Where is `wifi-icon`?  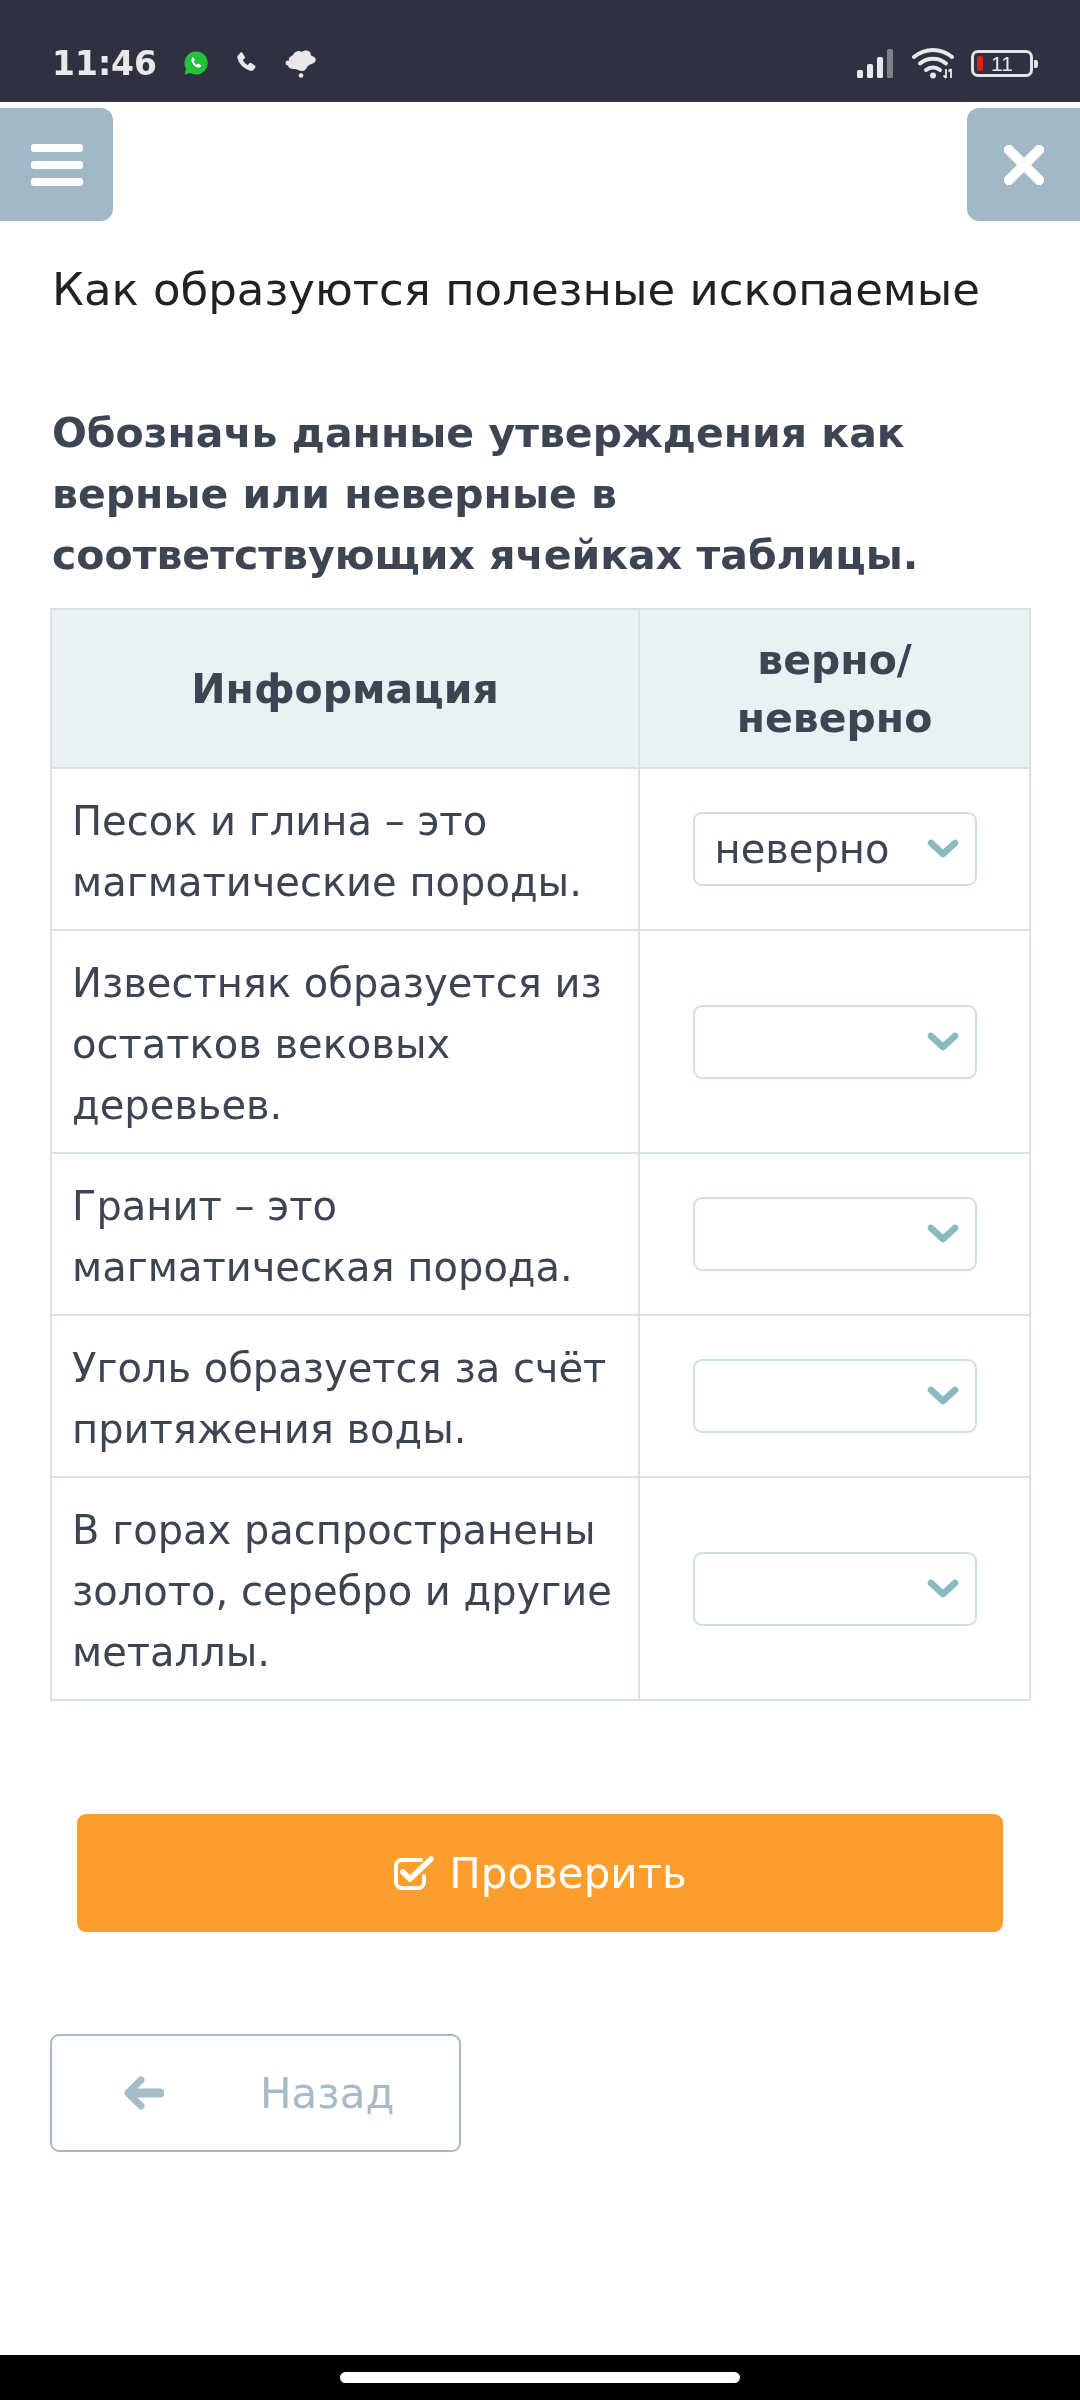 wifi-icon is located at coordinates (934, 63).